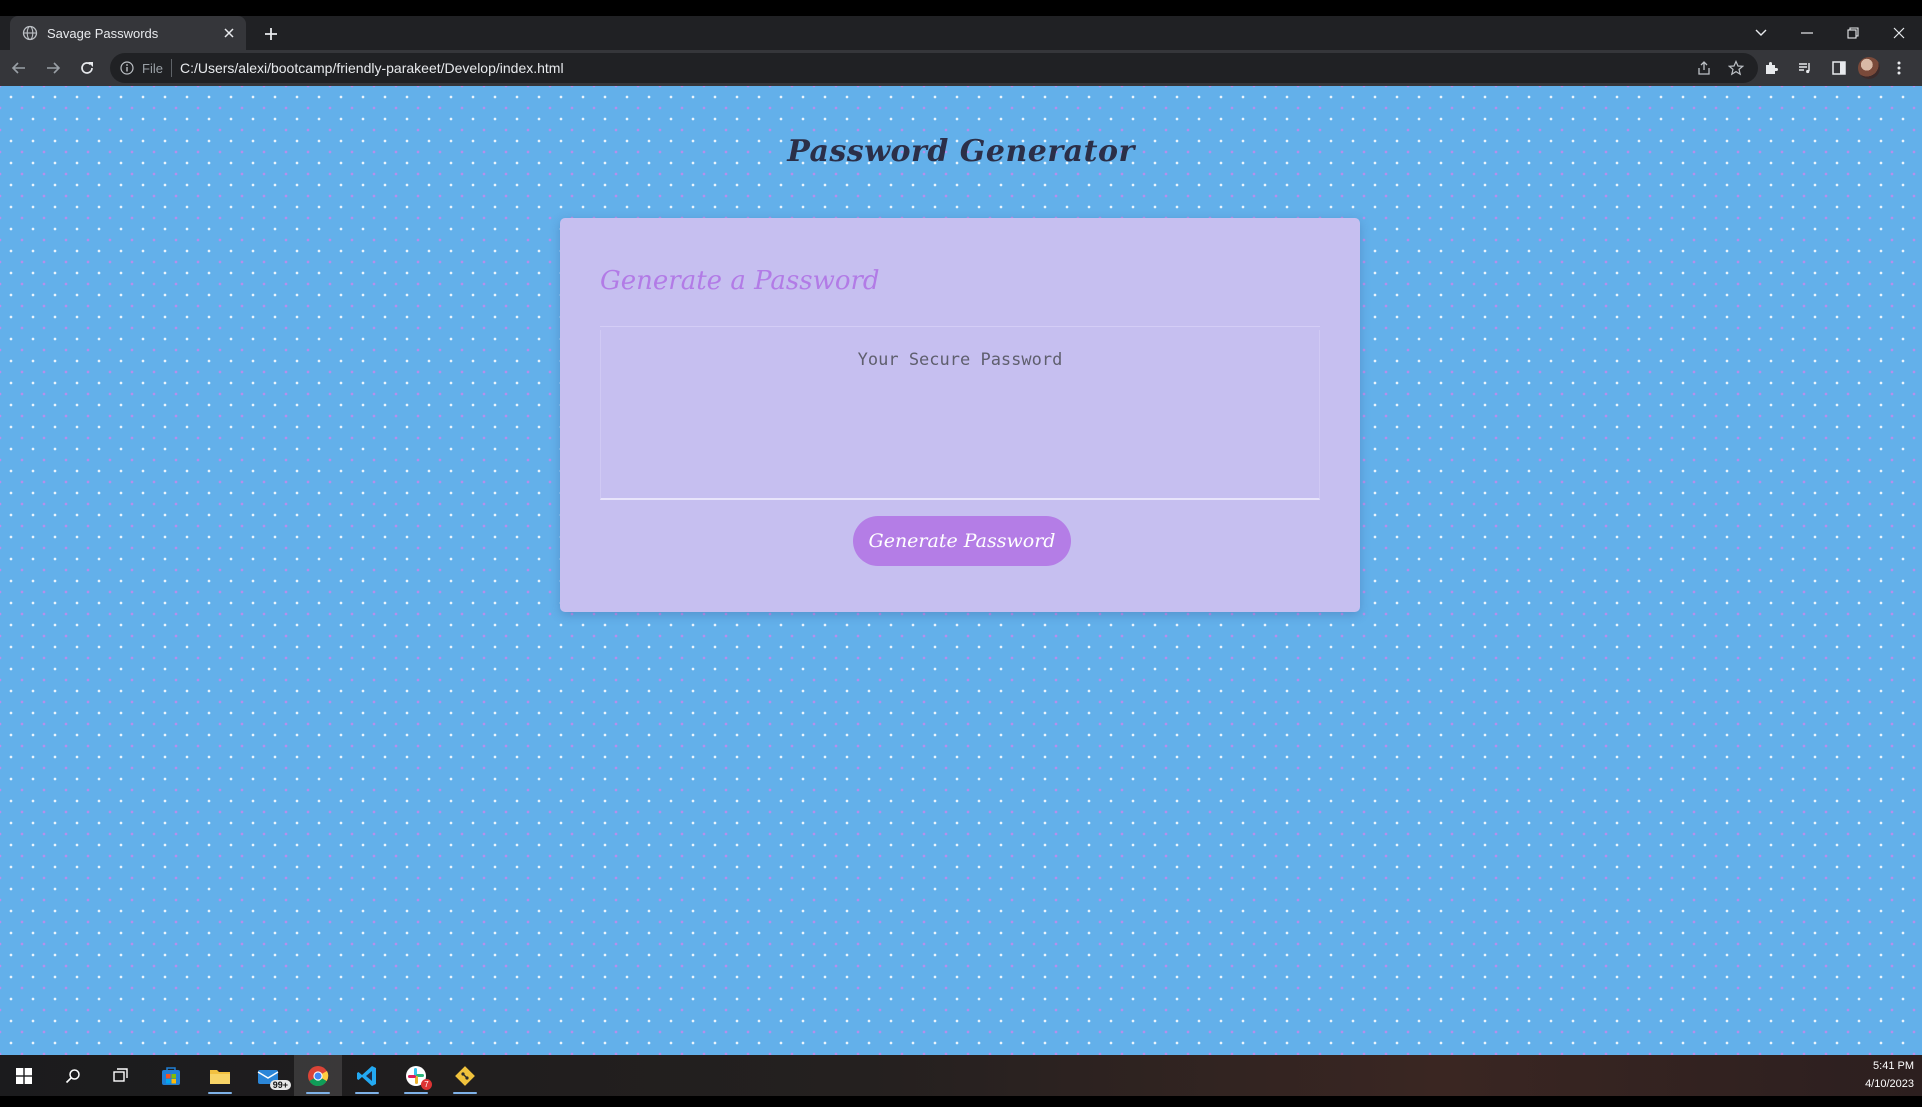  What do you see at coordinates (740, 281) in the screenshot?
I see `card-header: Generate a Password` at bounding box center [740, 281].